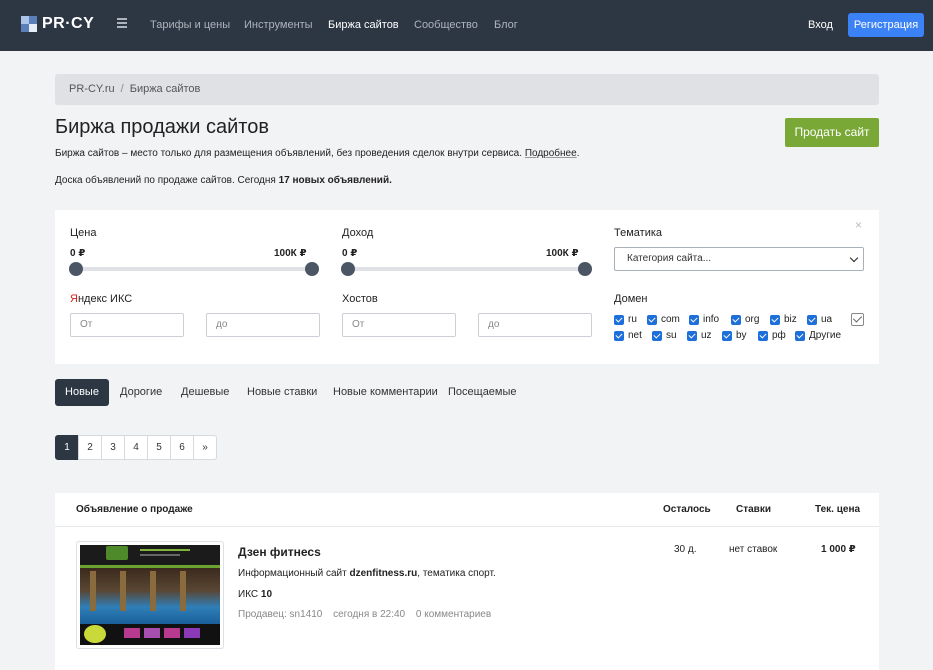 The width and height of the screenshot is (933, 670). What do you see at coordinates (465, 269) in the screenshot?
I see `income-slider-track` at bounding box center [465, 269].